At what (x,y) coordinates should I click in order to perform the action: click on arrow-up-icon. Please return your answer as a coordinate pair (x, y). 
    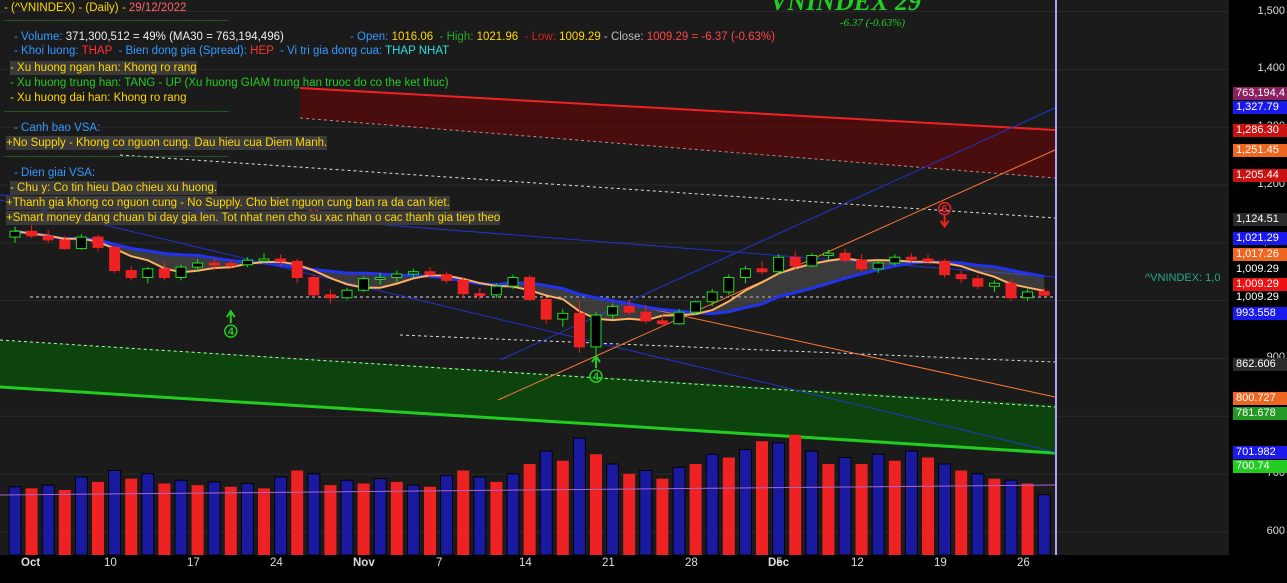
    Looking at the image, I should click on (230, 316).